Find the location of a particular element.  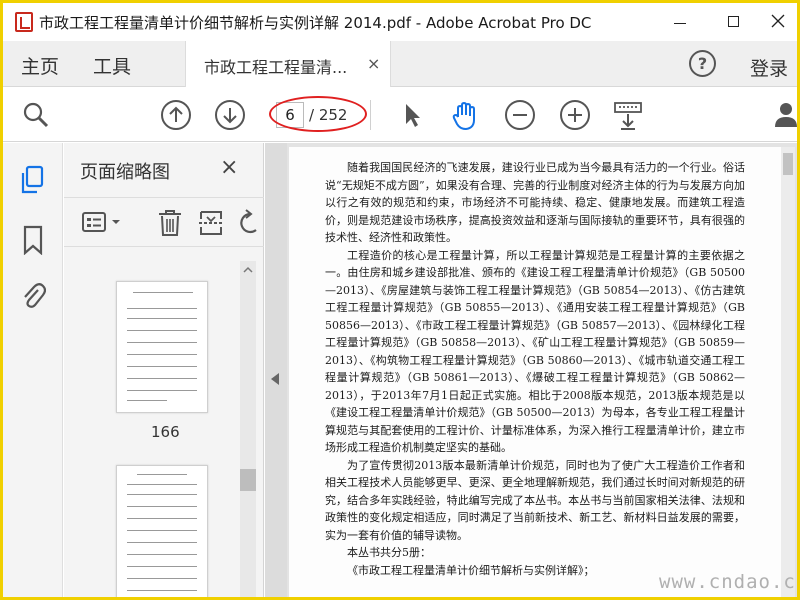

zoom-out-icon is located at coordinates (520, 115).